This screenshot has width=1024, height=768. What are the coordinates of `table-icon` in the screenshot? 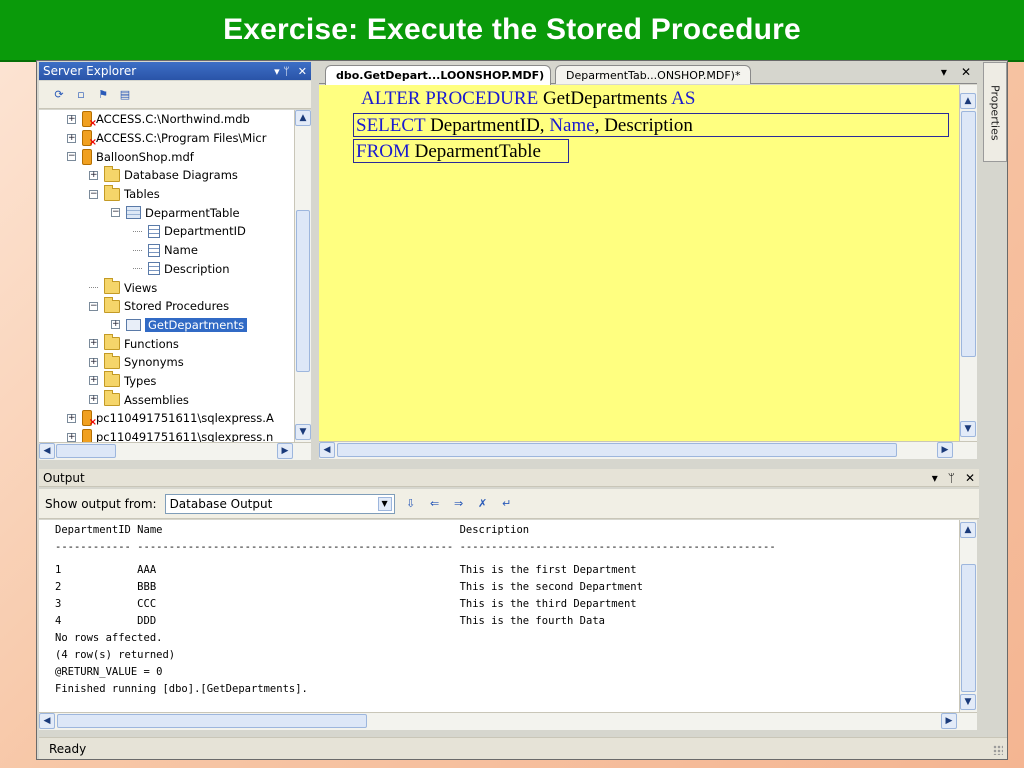 It's located at (133, 213).